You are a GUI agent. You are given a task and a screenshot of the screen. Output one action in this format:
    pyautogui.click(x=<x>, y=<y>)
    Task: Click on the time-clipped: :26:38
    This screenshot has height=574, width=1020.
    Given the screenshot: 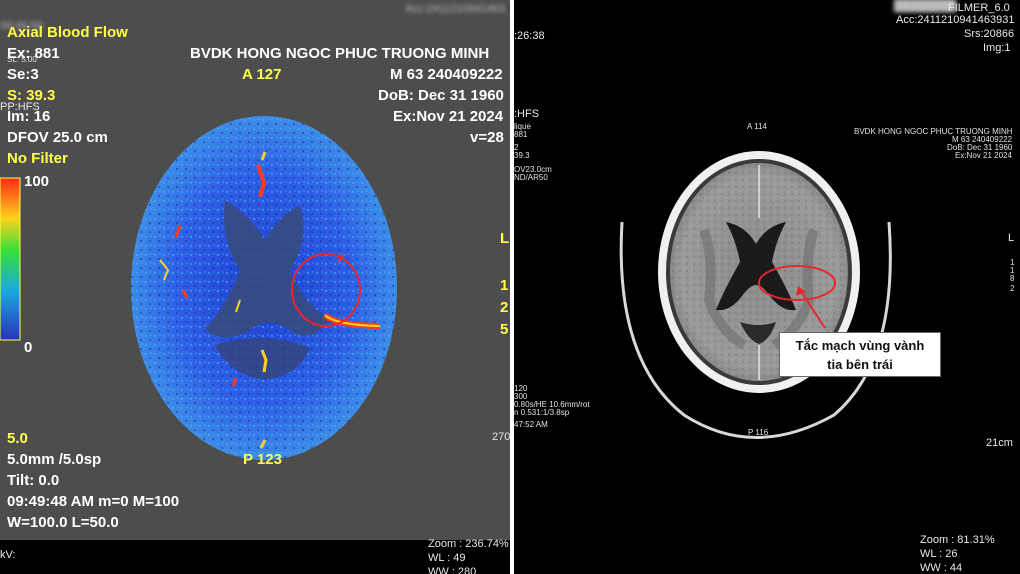 What is the action you would take?
    pyautogui.click(x=529, y=36)
    